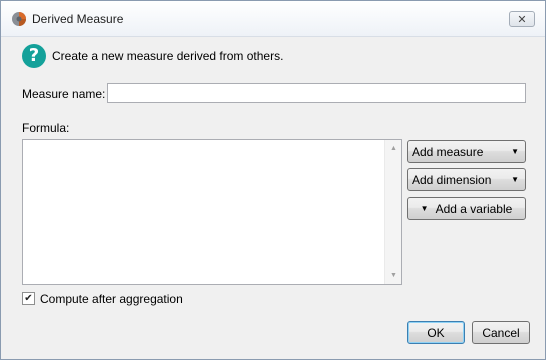 The width and height of the screenshot is (546, 360). Describe the element at coordinates (64, 94) in the screenshot. I see `measure-name-label: Measure name:` at that location.